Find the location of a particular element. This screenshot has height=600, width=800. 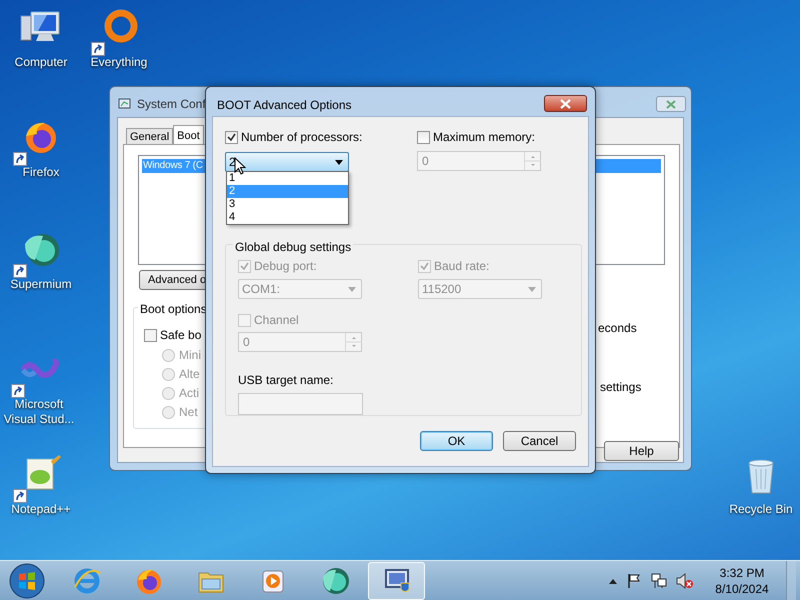

field-label: USB target name: is located at coordinates (286, 380).